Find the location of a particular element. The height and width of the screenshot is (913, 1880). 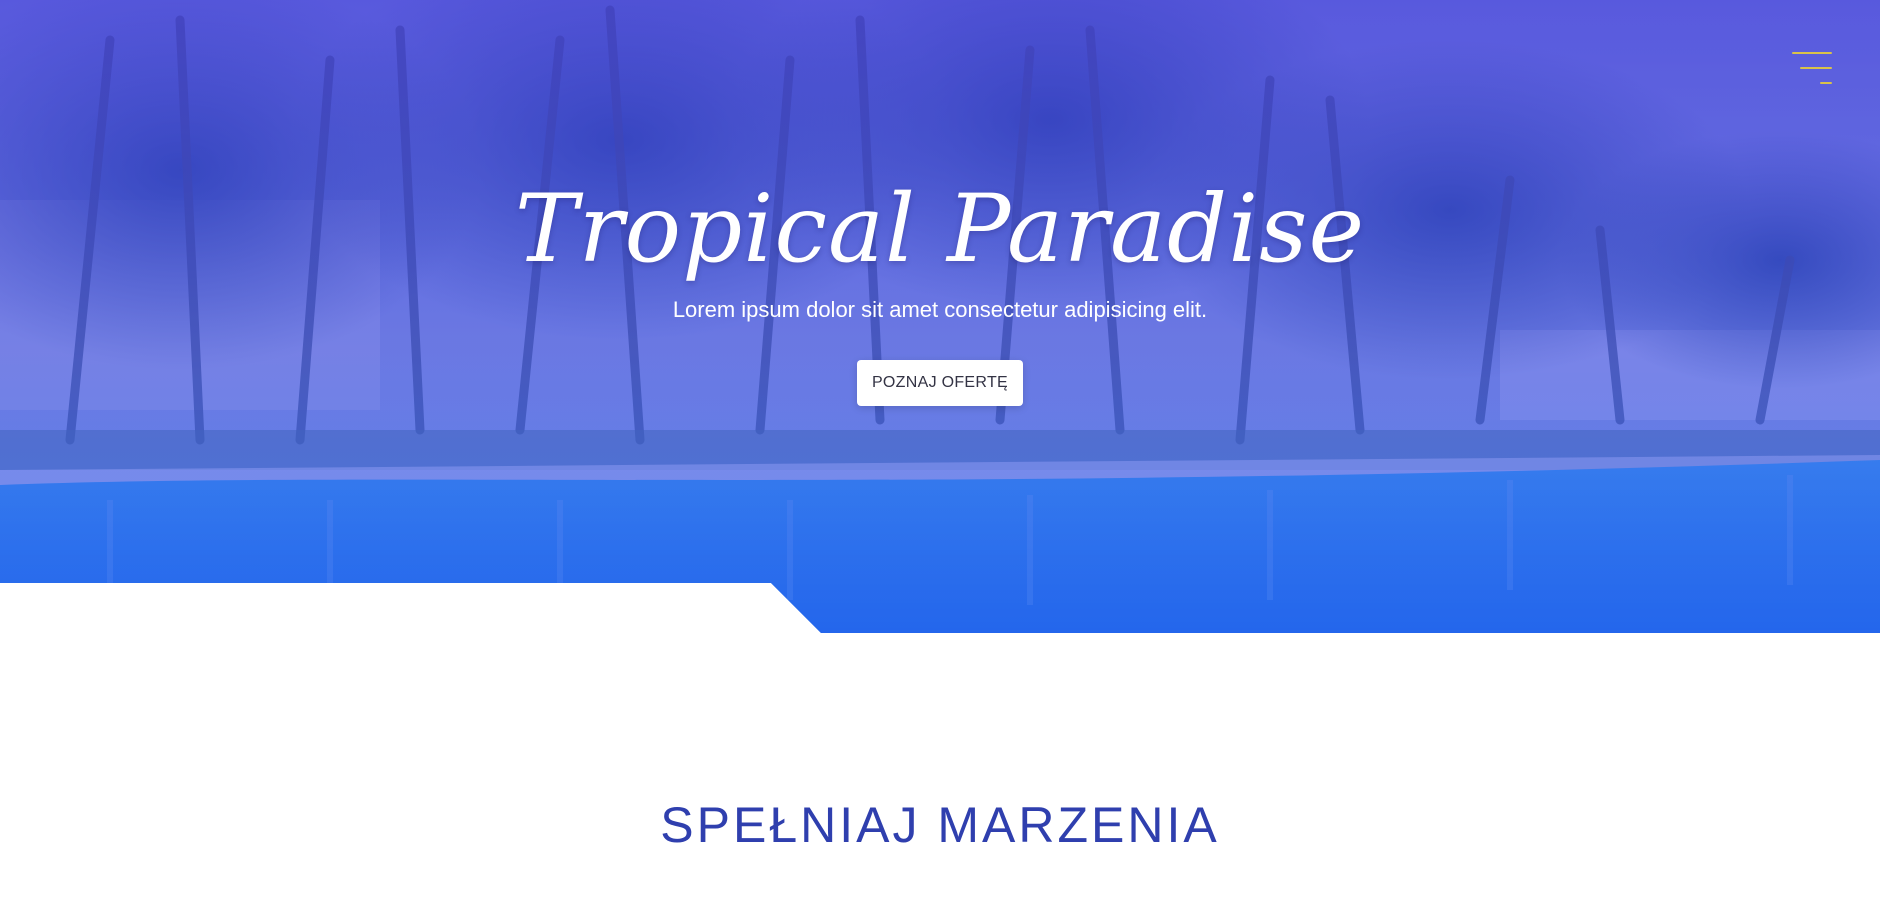

hero-title: Tropical Paradise is located at coordinates (940, 229).